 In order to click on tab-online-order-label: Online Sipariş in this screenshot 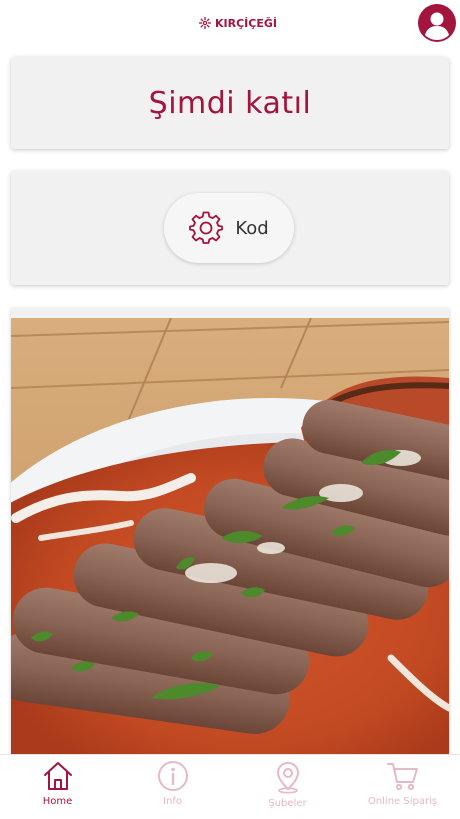, I will do `click(402, 801)`.